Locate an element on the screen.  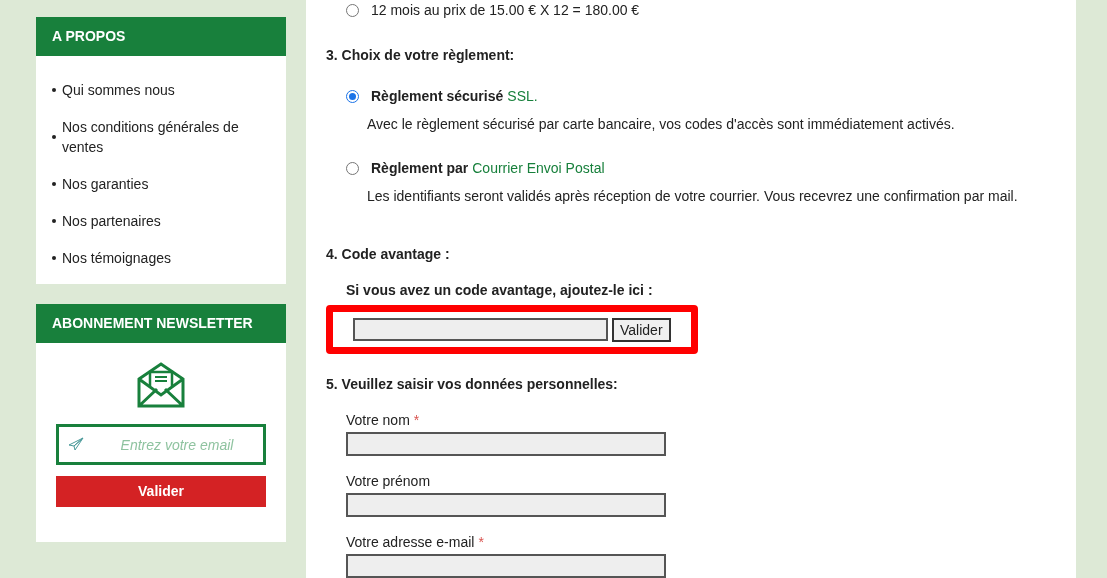
paper-plane-icon is located at coordinates (76, 444).